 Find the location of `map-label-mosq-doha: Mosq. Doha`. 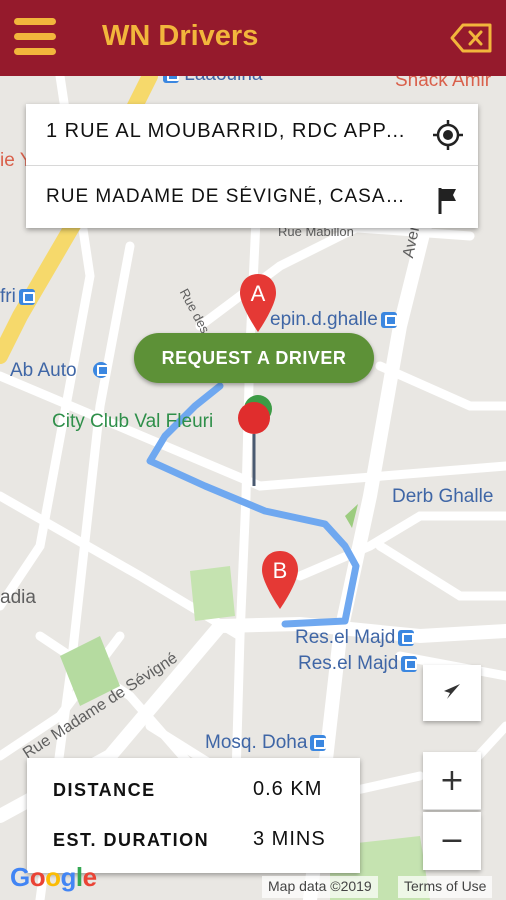

map-label-mosq-doha: Mosq. Doha is located at coordinates (266, 743).